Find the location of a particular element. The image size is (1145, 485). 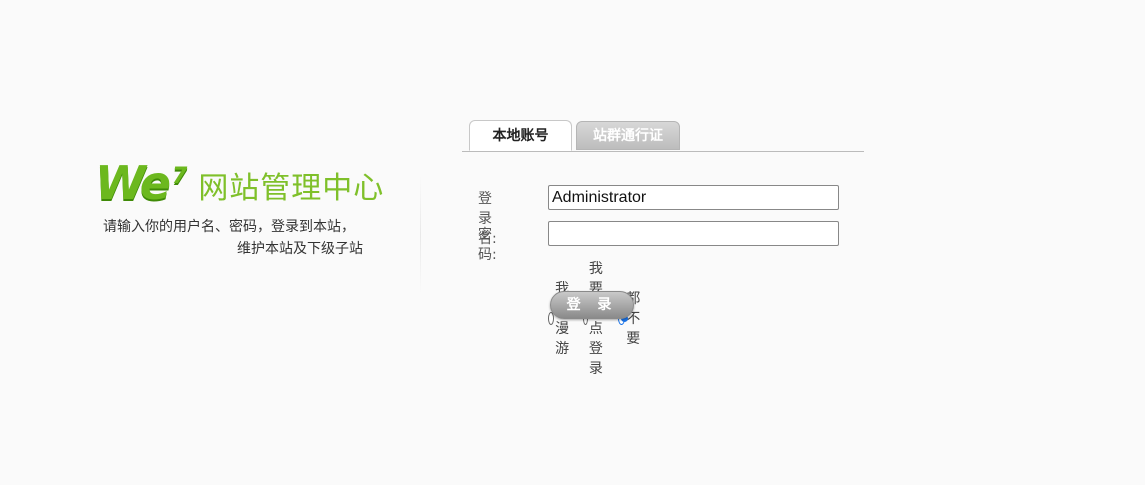

logo-title: 网站管理中心 is located at coordinates (291, 188).